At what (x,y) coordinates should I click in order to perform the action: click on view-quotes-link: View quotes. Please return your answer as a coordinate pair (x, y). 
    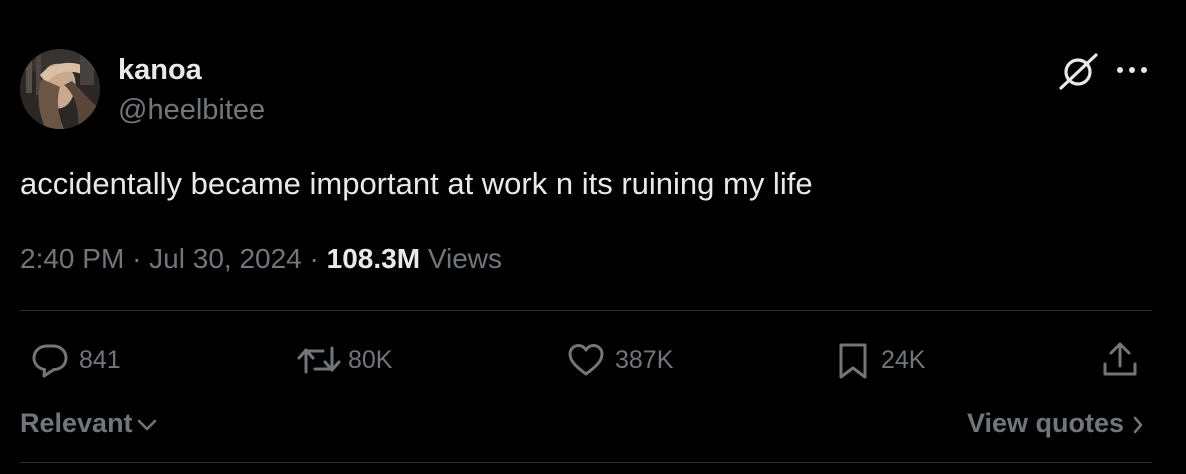
    Looking at the image, I should click on (1055, 423).